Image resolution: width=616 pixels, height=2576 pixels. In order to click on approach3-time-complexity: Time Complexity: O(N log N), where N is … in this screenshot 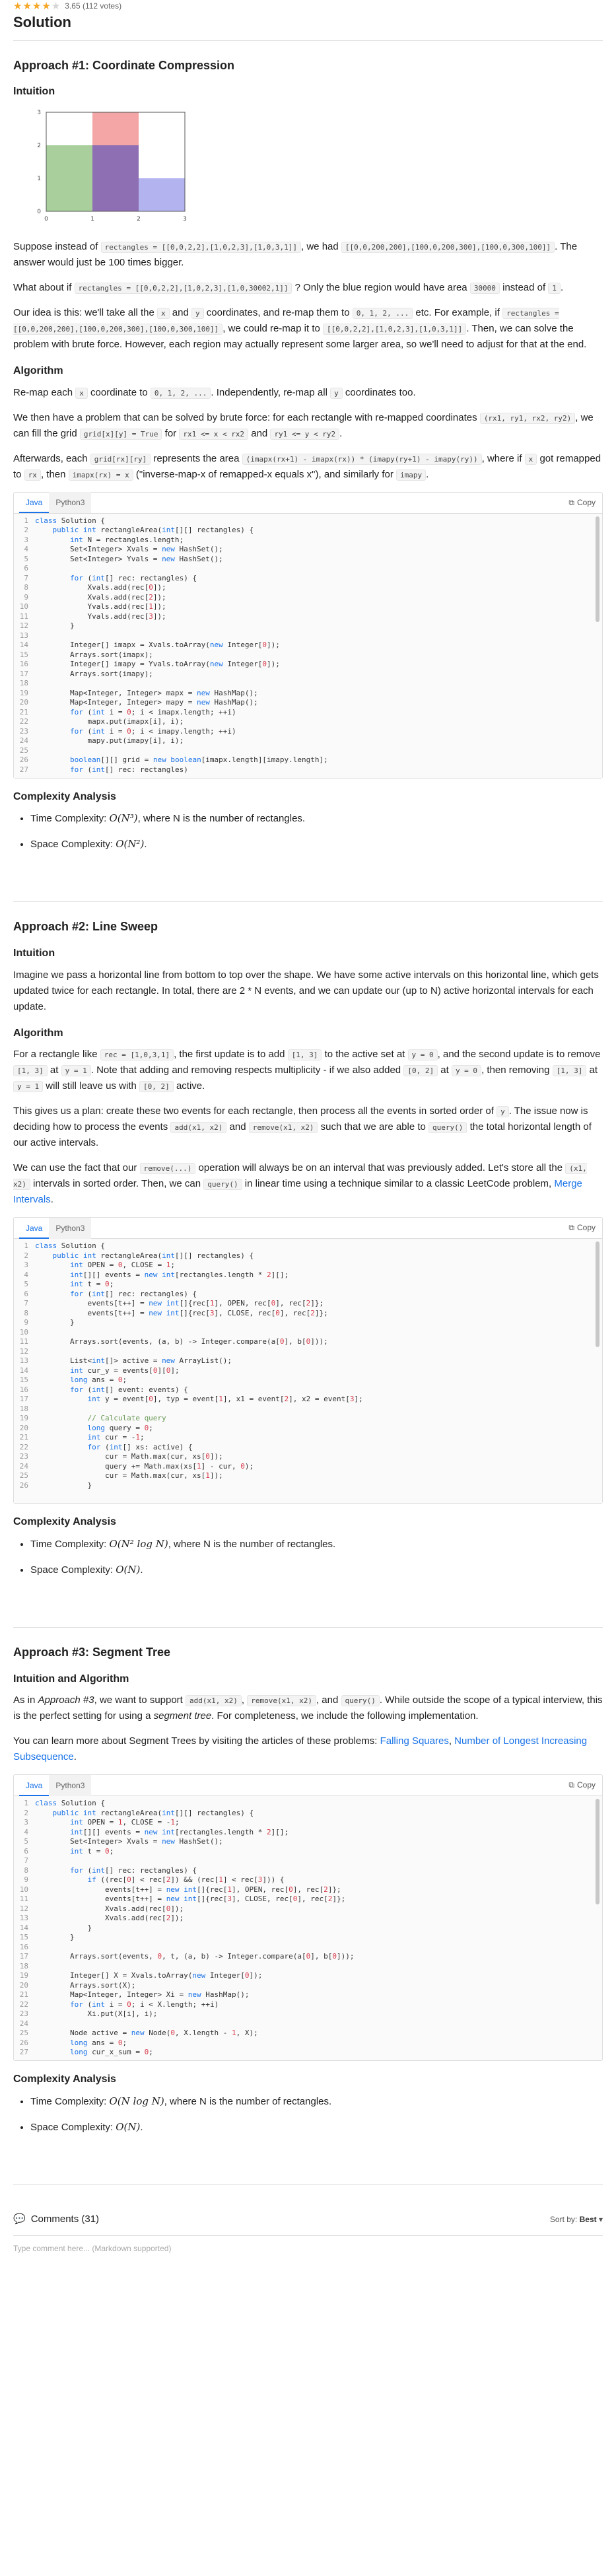, I will do `click(316, 2102)`.